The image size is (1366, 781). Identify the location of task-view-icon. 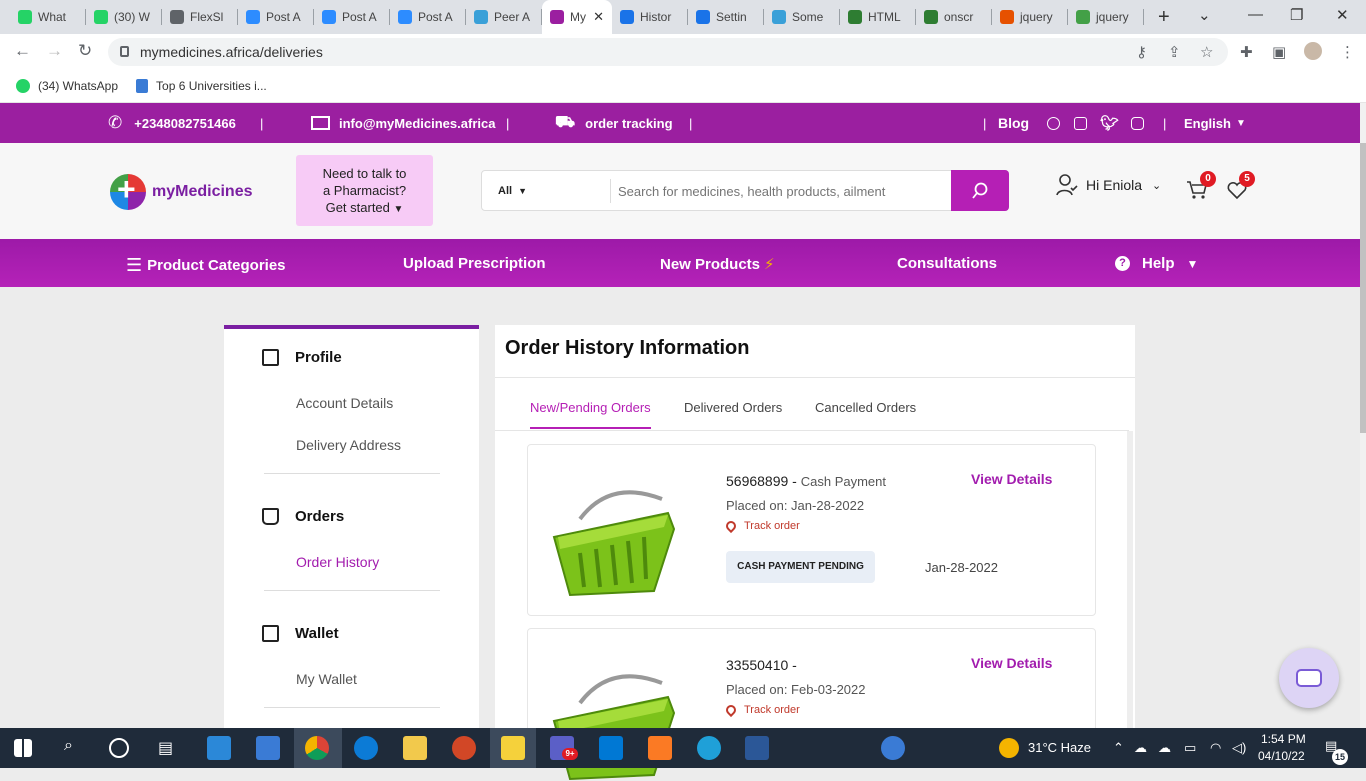
(119, 748).